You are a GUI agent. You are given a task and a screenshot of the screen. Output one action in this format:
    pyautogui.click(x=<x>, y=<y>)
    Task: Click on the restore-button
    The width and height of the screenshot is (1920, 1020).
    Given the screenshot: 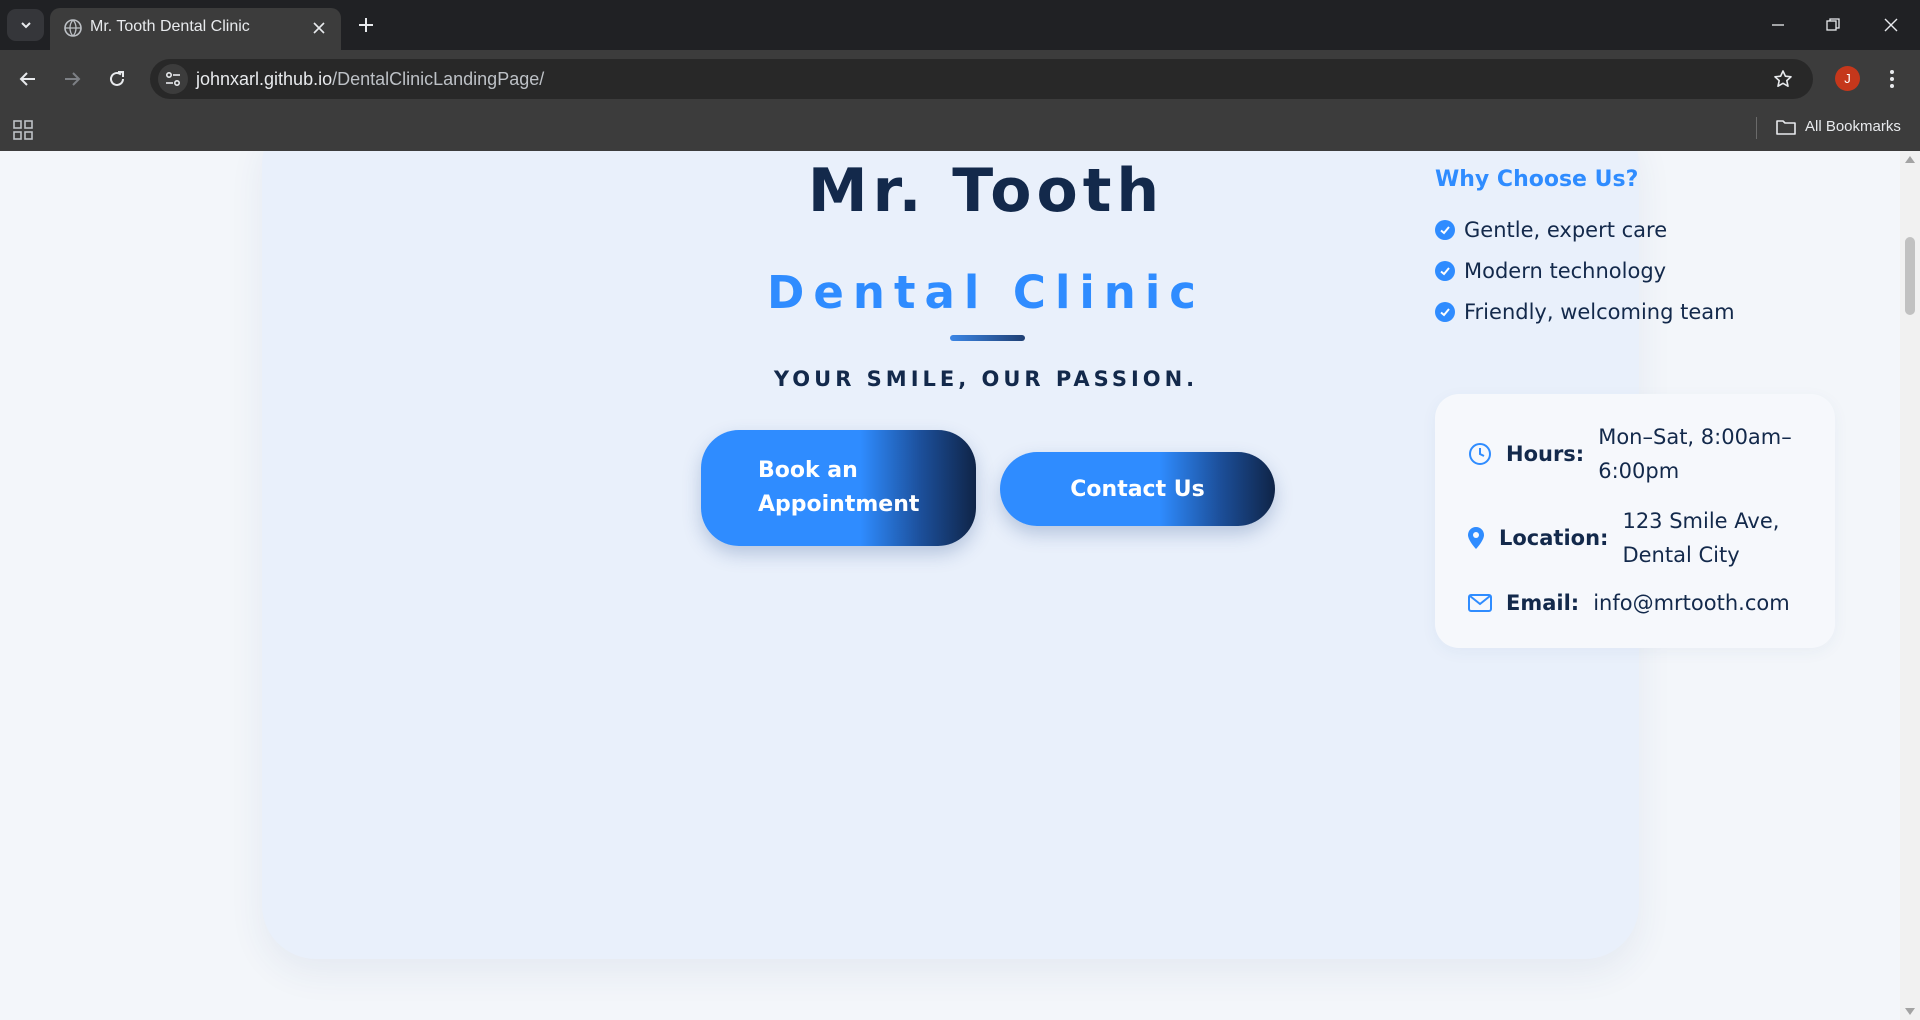 What is the action you would take?
    pyautogui.click(x=1833, y=25)
    